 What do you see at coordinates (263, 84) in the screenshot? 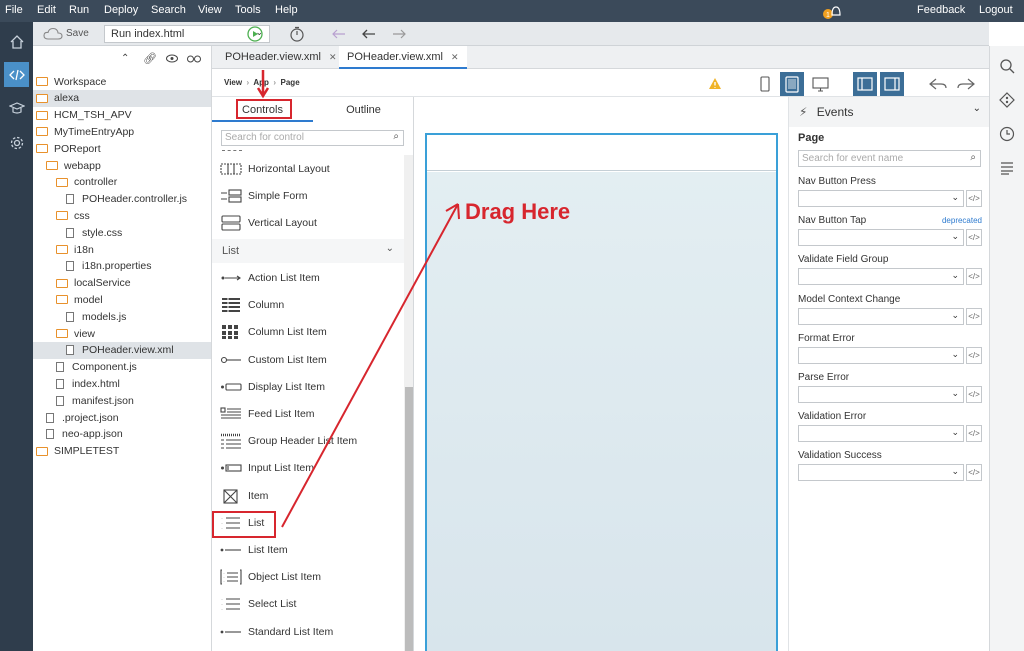
I see `down-arrow-icon` at bounding box center [263, 84].